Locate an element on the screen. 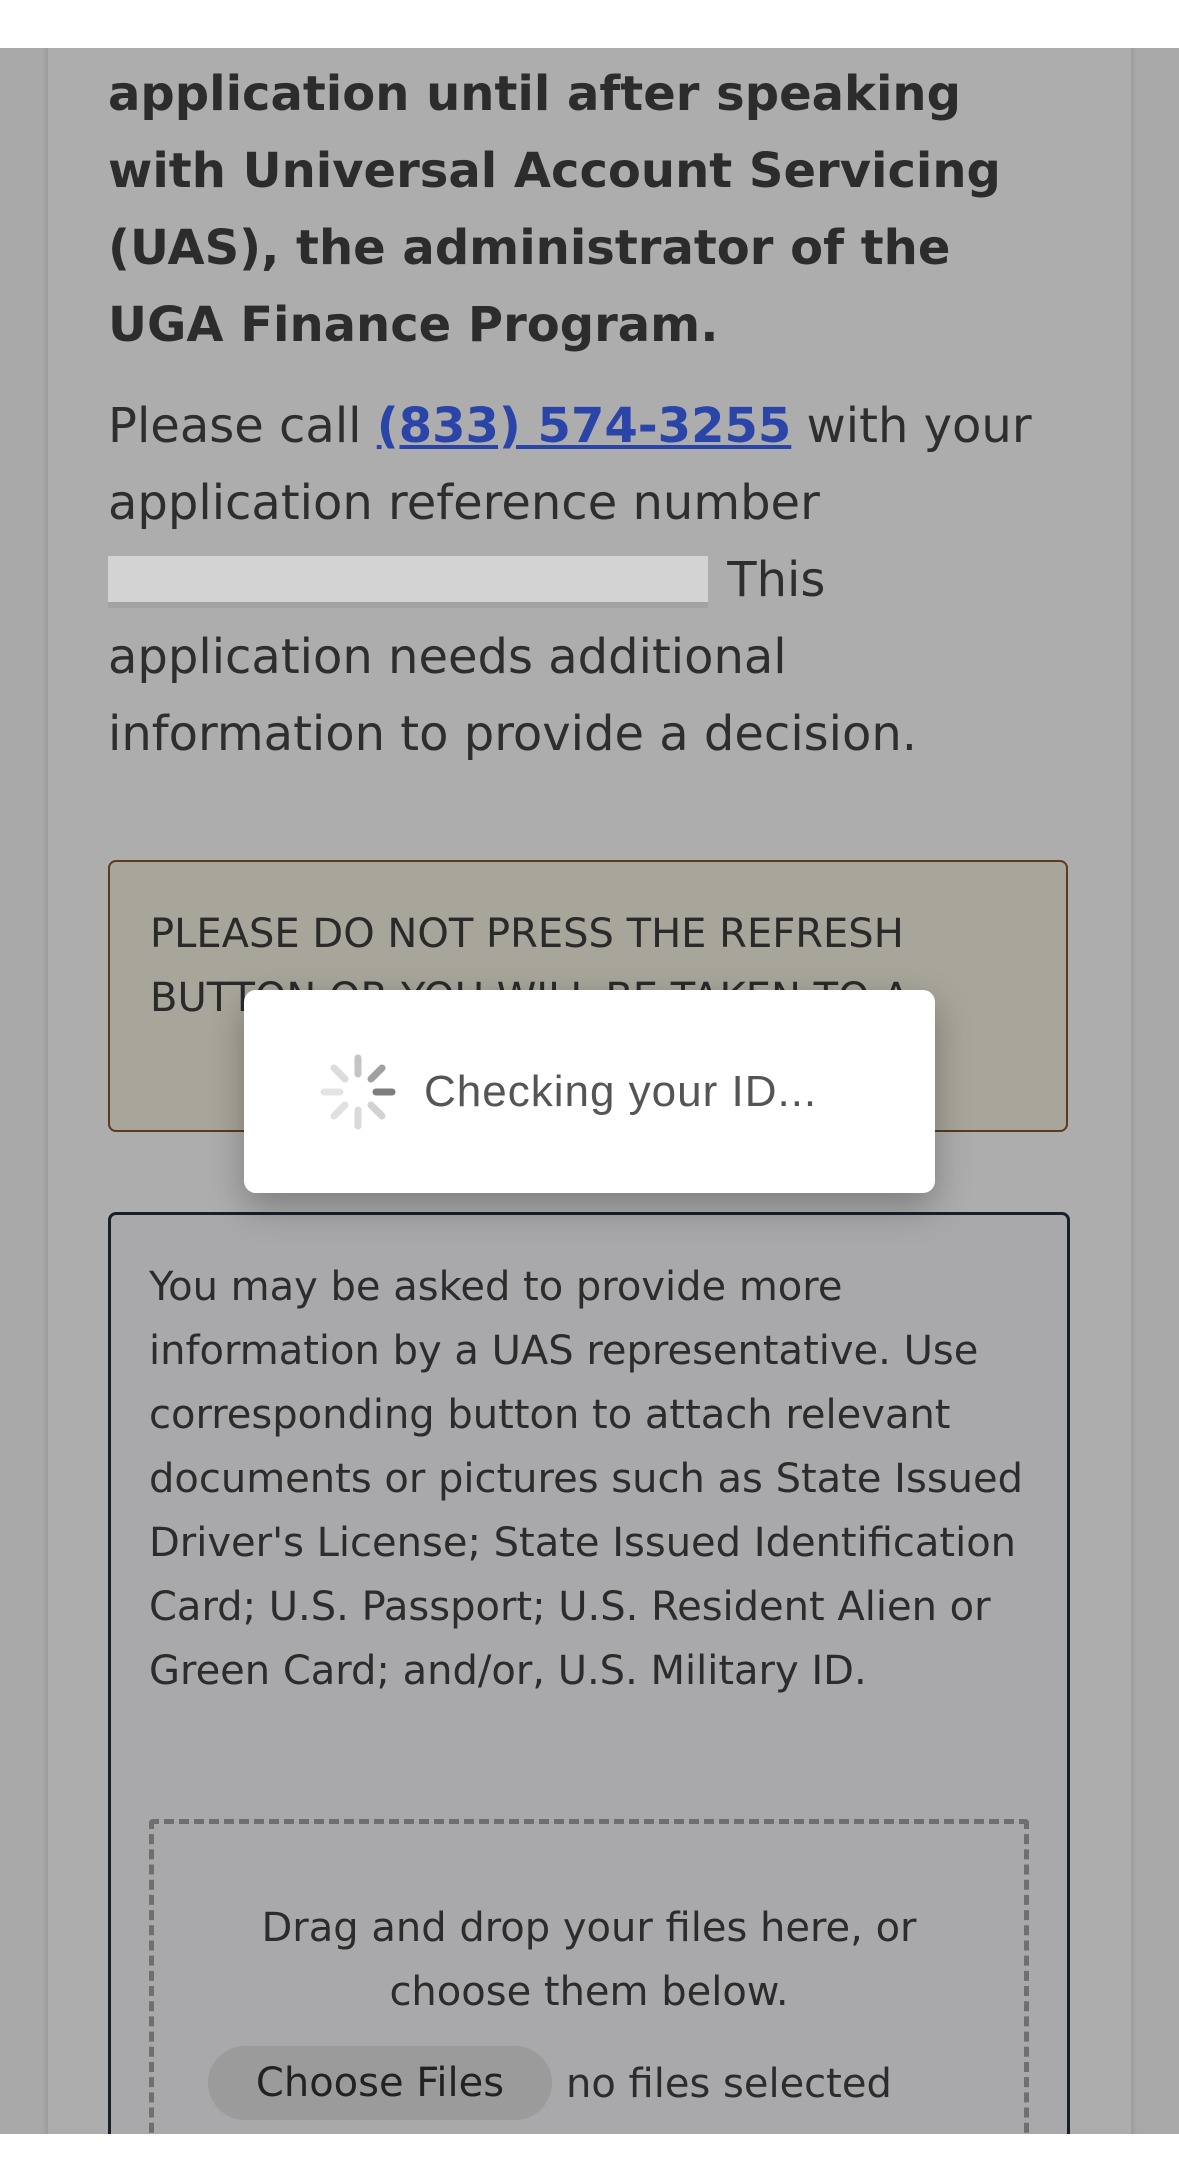 The image size is (1179, 2172). loading-spinner-icon is located at coordinates (358, 1092).